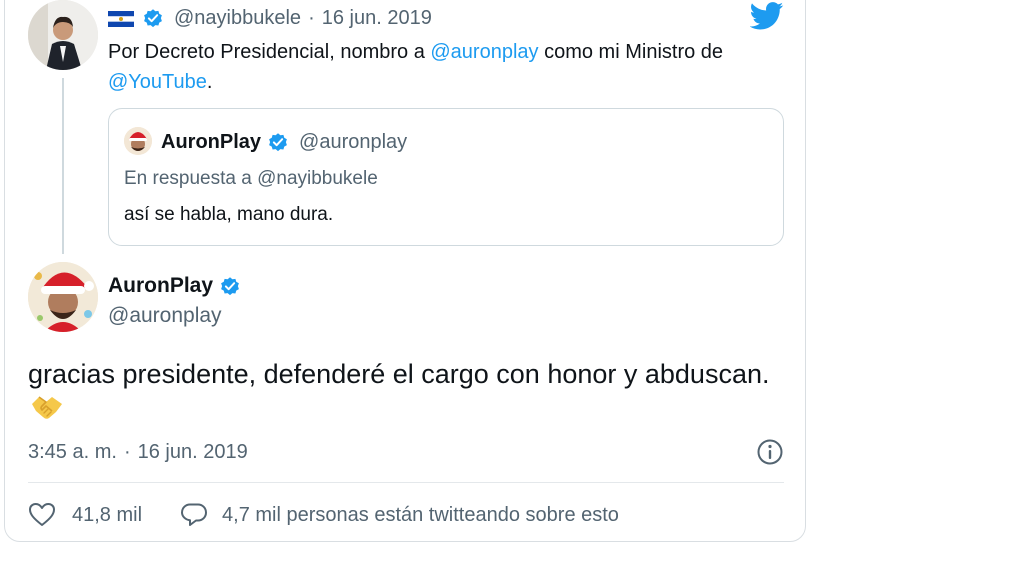 The width and height of the screenshot is (1024, 576). Describe the element at coordinates (160, 286) in the screenshot. I see `main-display-name: AuronPlay` at that location.